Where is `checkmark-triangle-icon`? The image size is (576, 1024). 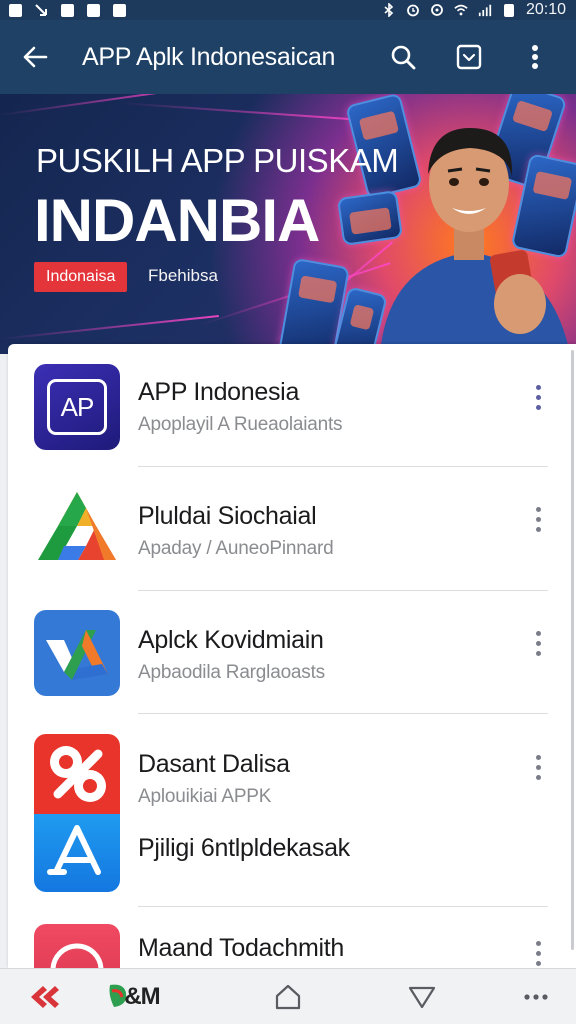
checkmark-triangle-icon is located at coordinates (77, 653).